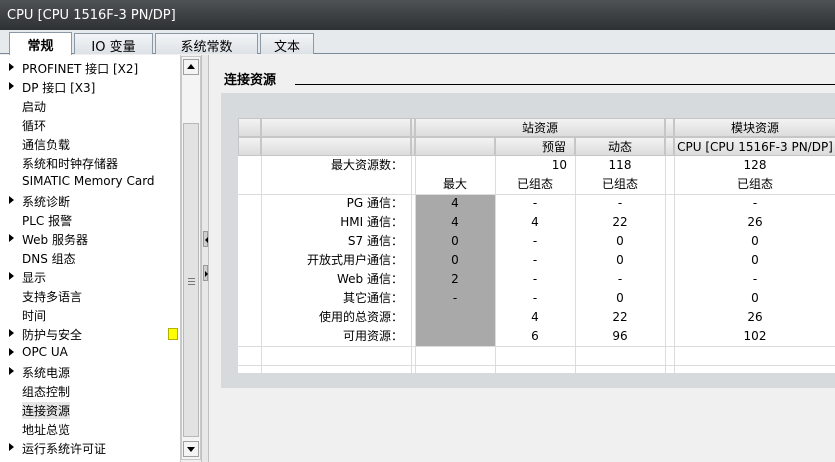  I want to click on cell-value: 102, so click(755, 336).